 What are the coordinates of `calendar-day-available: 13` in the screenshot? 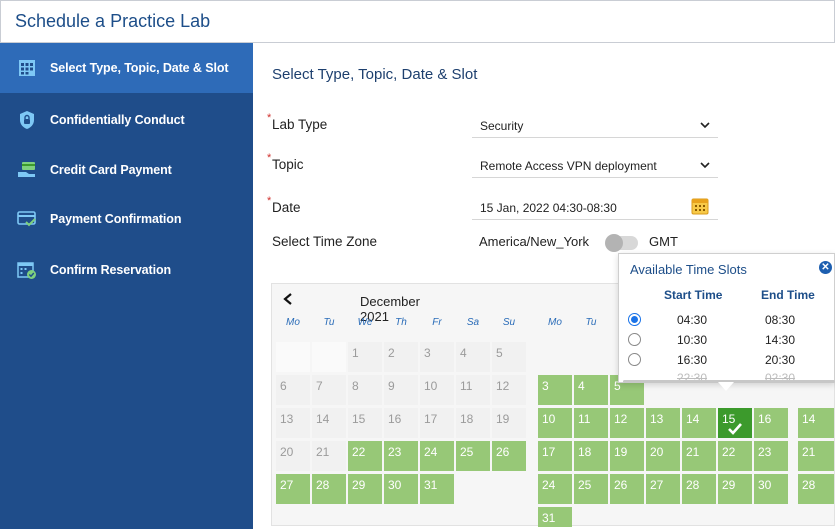 It's located at (663, 423).